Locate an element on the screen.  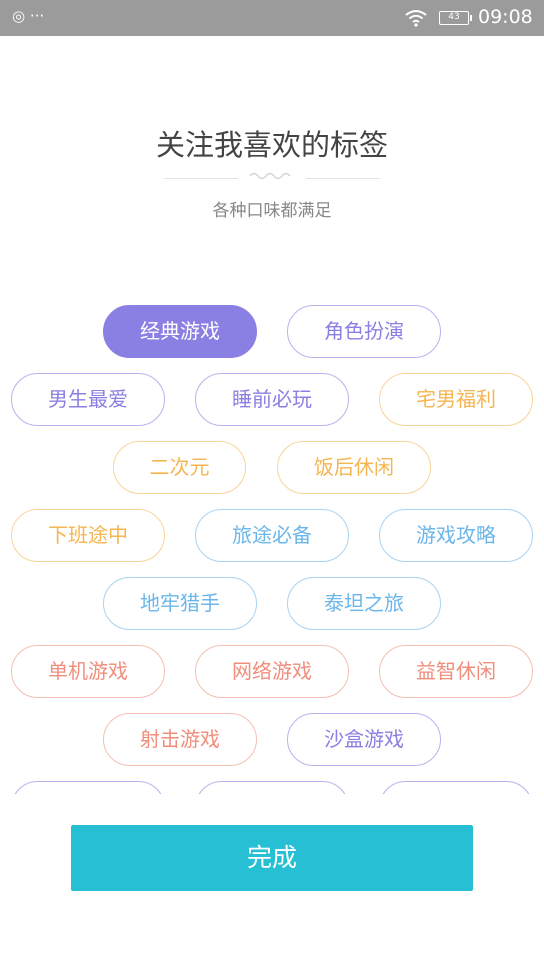
tag-item: 宅男福利 is located at coordinates (456, 399).